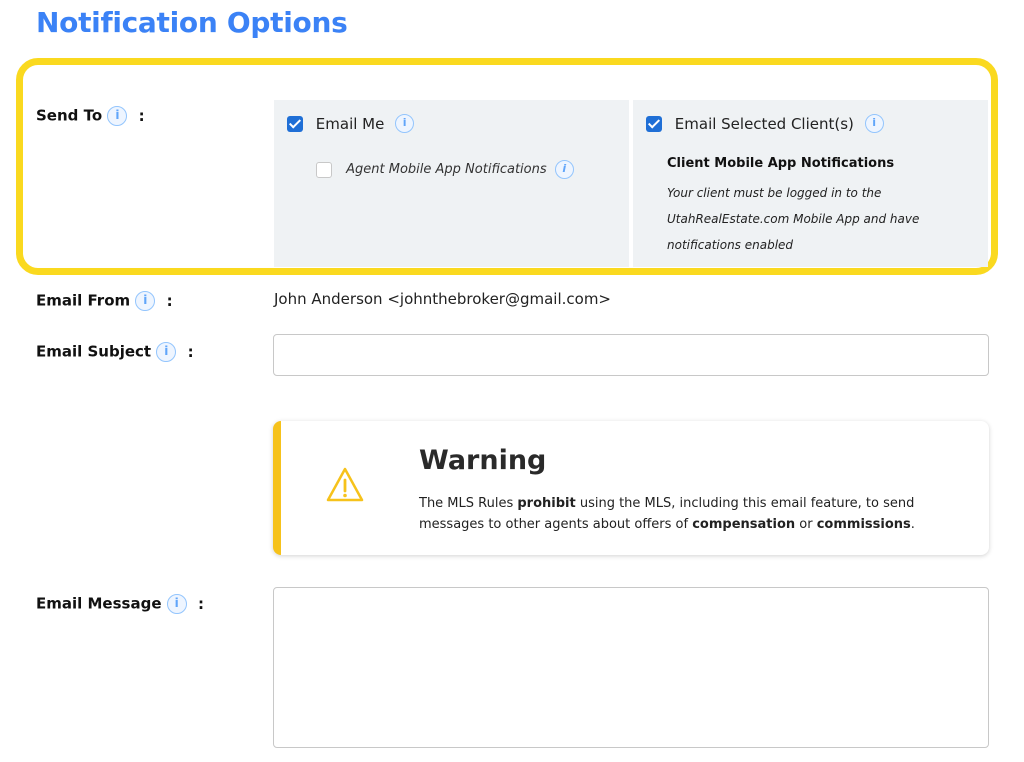 The image size is (1024, 762). Describe the element at coordinates (546, 503) in the screenshot. I see `warning-bold-prohibit: prohibit` at that location.